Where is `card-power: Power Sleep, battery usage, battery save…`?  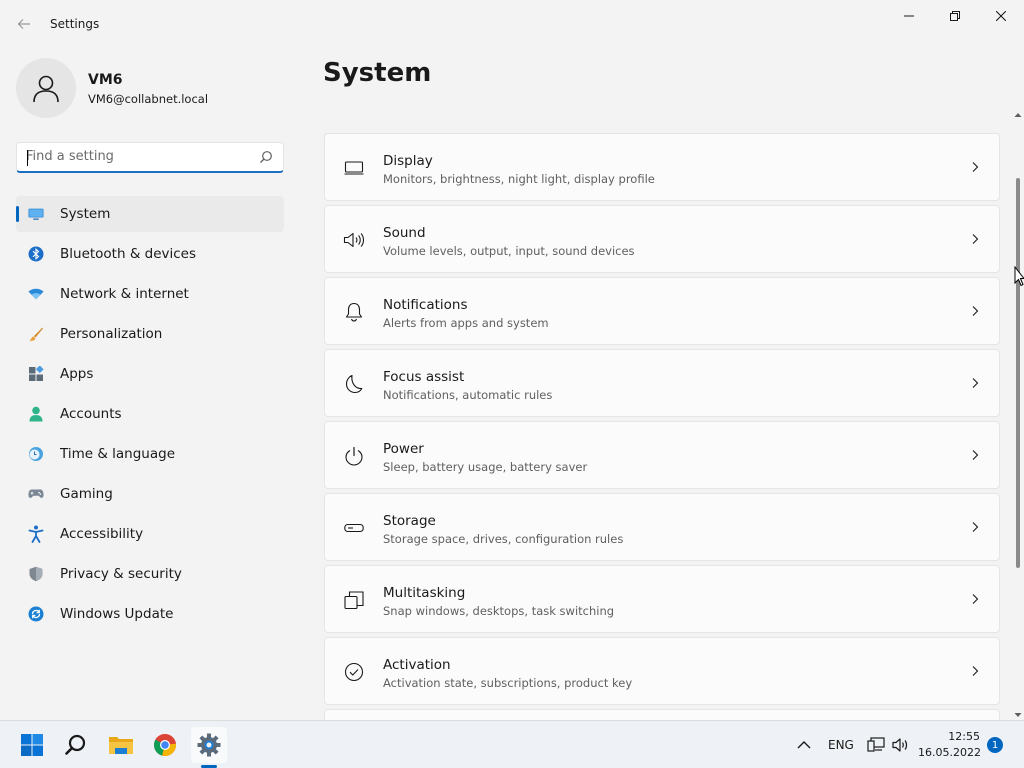 card-power: Power Sleep, battery usage, battery save… is located at coordinates (662, 455).